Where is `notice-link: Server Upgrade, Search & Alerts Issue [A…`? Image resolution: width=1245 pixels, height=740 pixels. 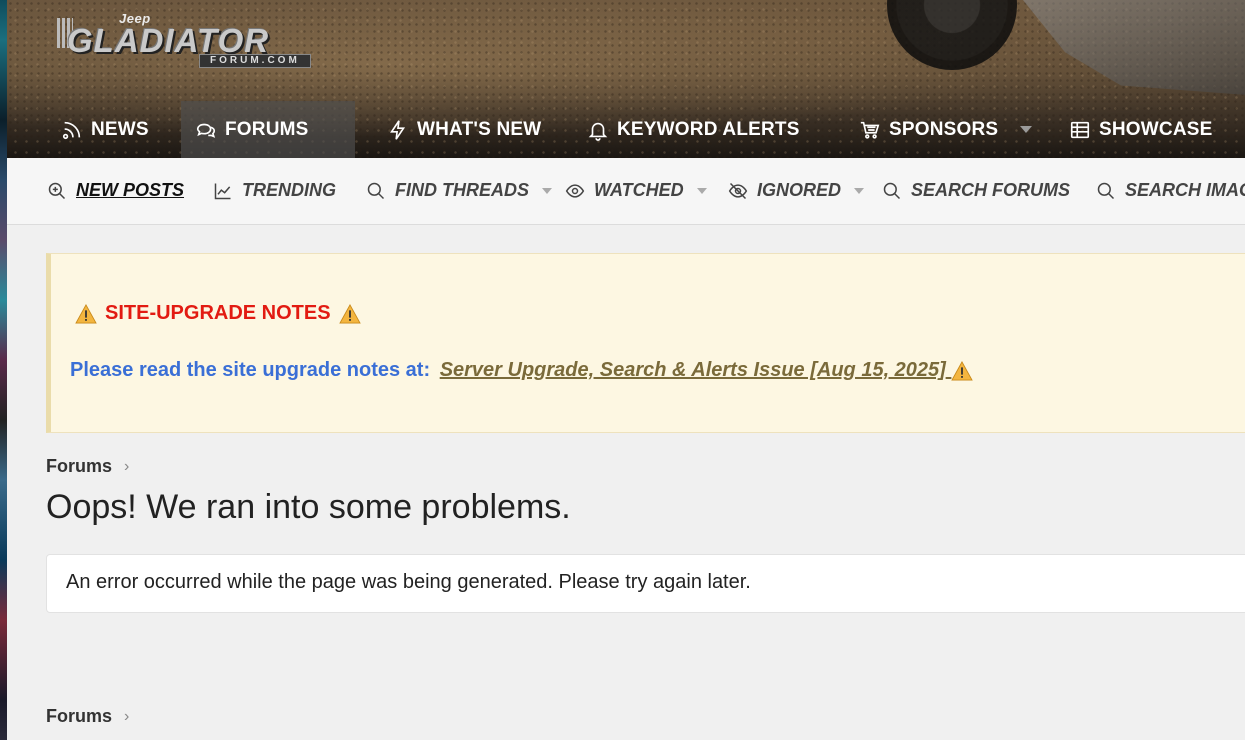
notice-link: Server Upgrade, Search & Alerts Issue [A… is located at coordinates (707, 370).